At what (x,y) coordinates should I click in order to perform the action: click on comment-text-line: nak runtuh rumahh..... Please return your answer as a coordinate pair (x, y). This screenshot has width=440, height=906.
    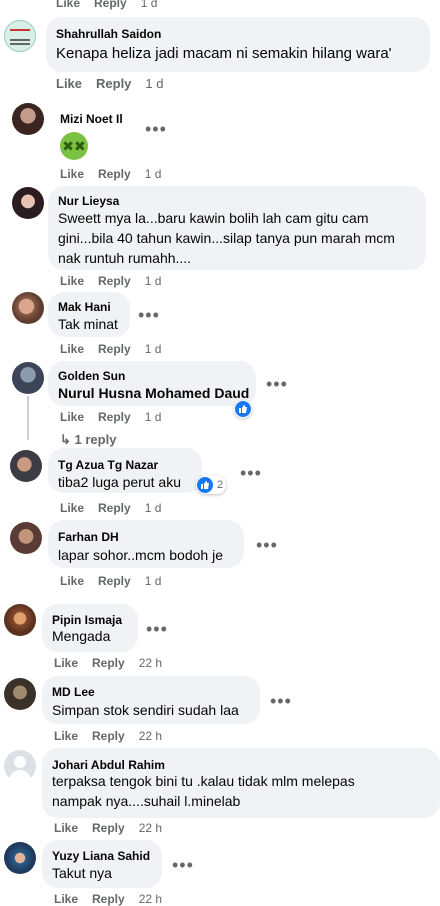
    Looking at the image, I should click on (125, 258).